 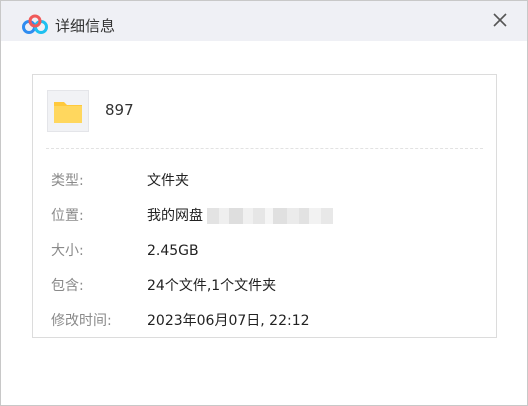 What do you see at coordinates (264, 21) in the screenshot?
I see `title-bar: 详细信息` at bounding box center [264, 21].